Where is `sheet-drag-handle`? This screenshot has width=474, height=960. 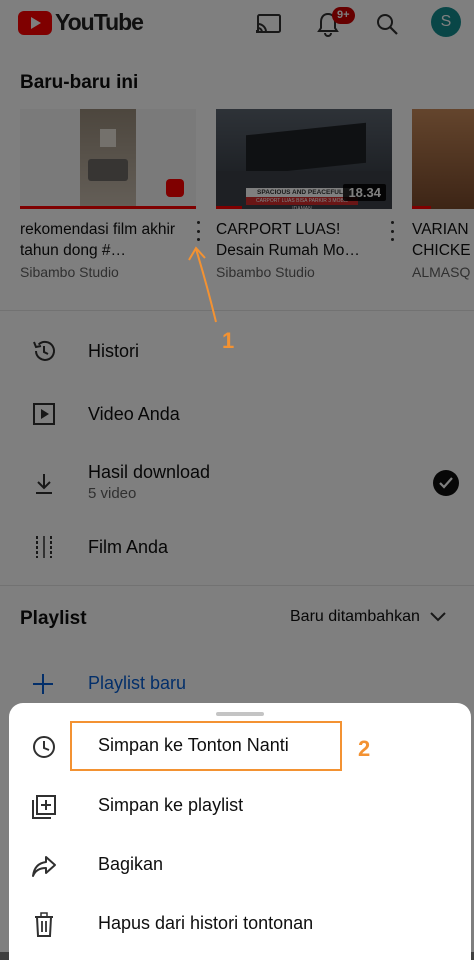
sheet-drag-handle is located at coordinates (240, 714).